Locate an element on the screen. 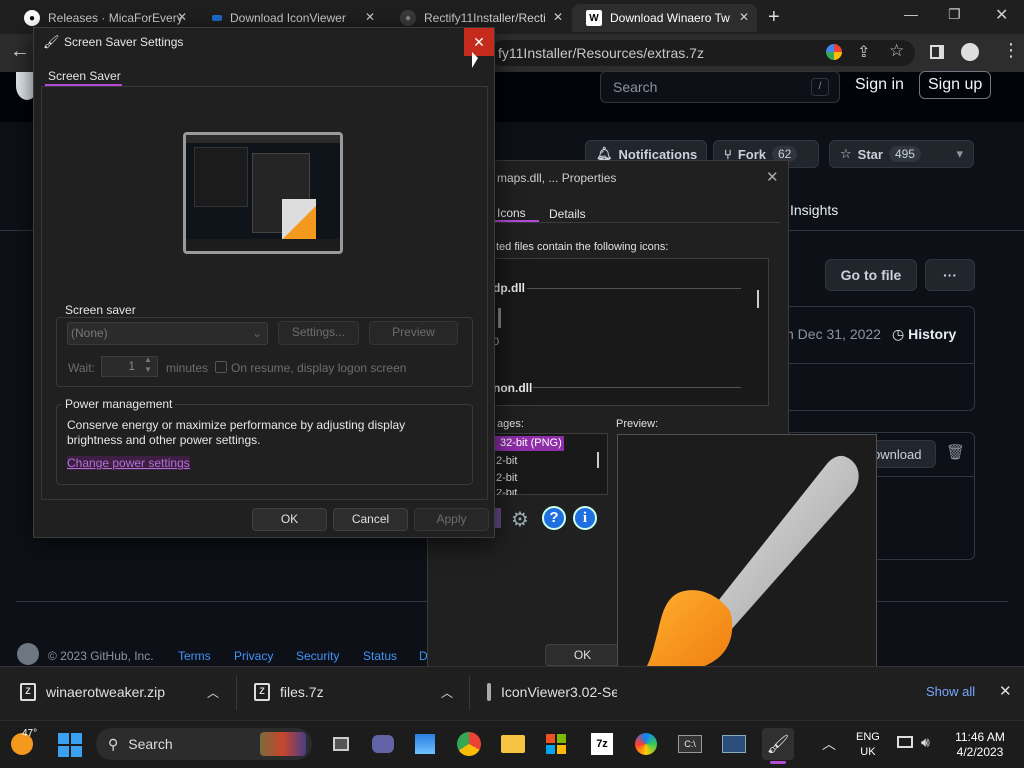  tab-details: Details is located at coordinates (567, 214).